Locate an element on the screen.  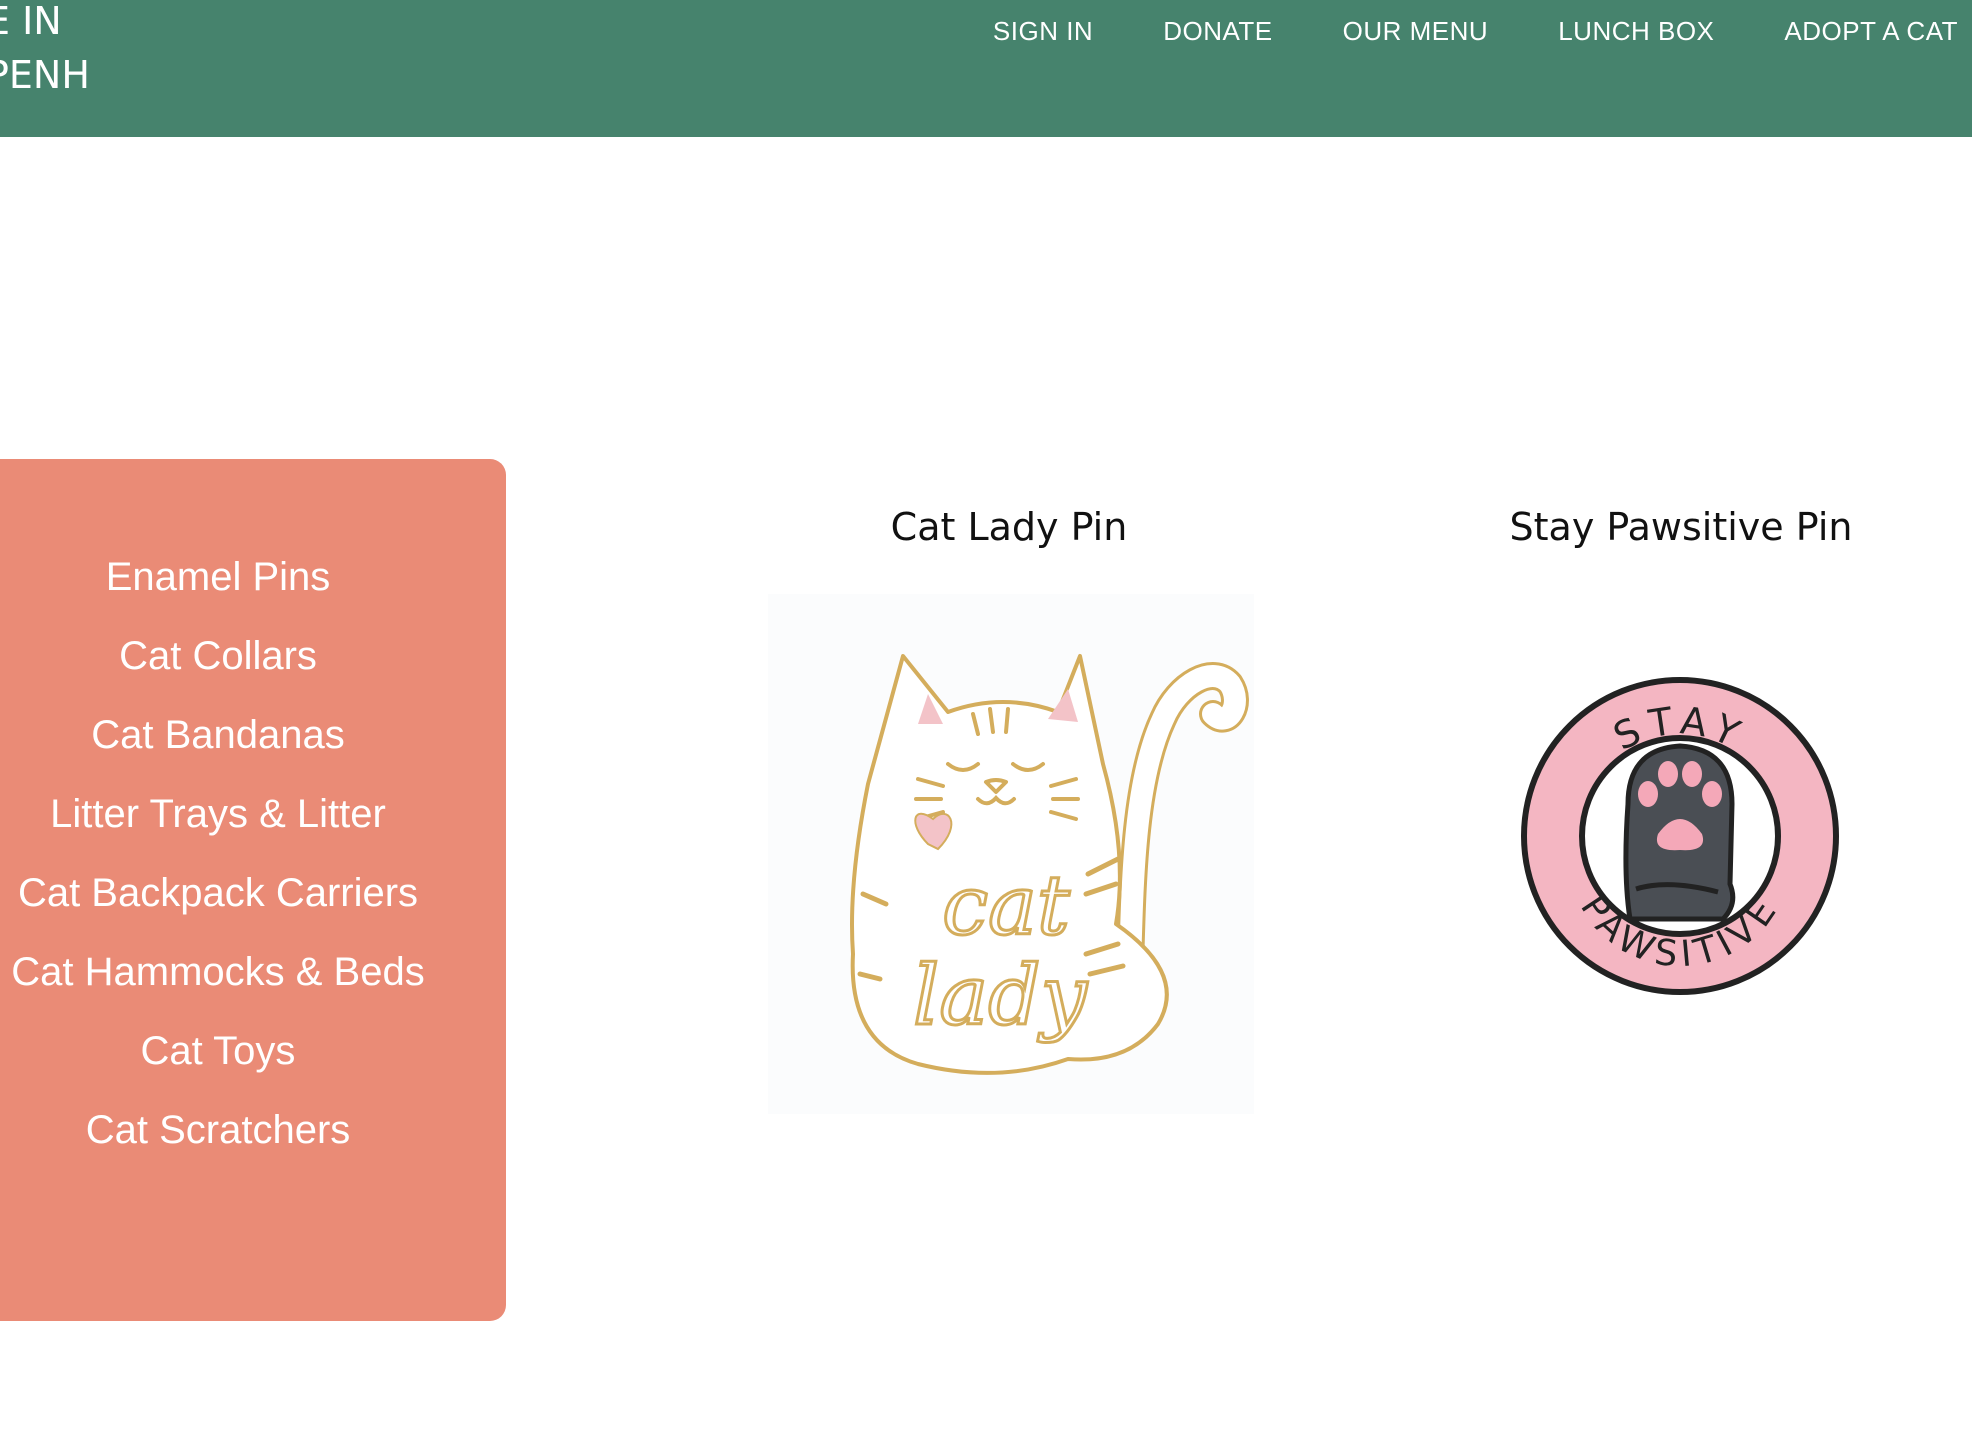
cat-lady-pin-illustration: cat lady is located at coordinates (1049, 864).